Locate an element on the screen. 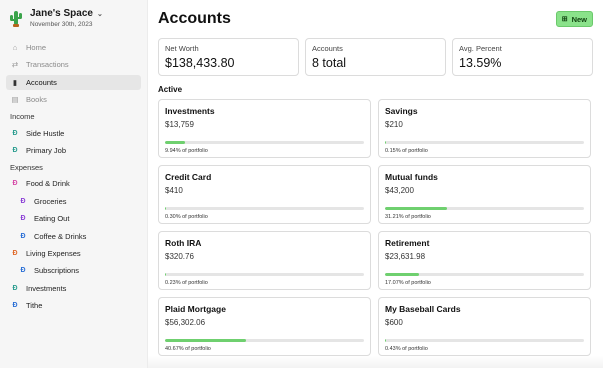 This screenshot has height=368, width=603. workspace-name: Jane's Space is located at coordinates (61, 13).